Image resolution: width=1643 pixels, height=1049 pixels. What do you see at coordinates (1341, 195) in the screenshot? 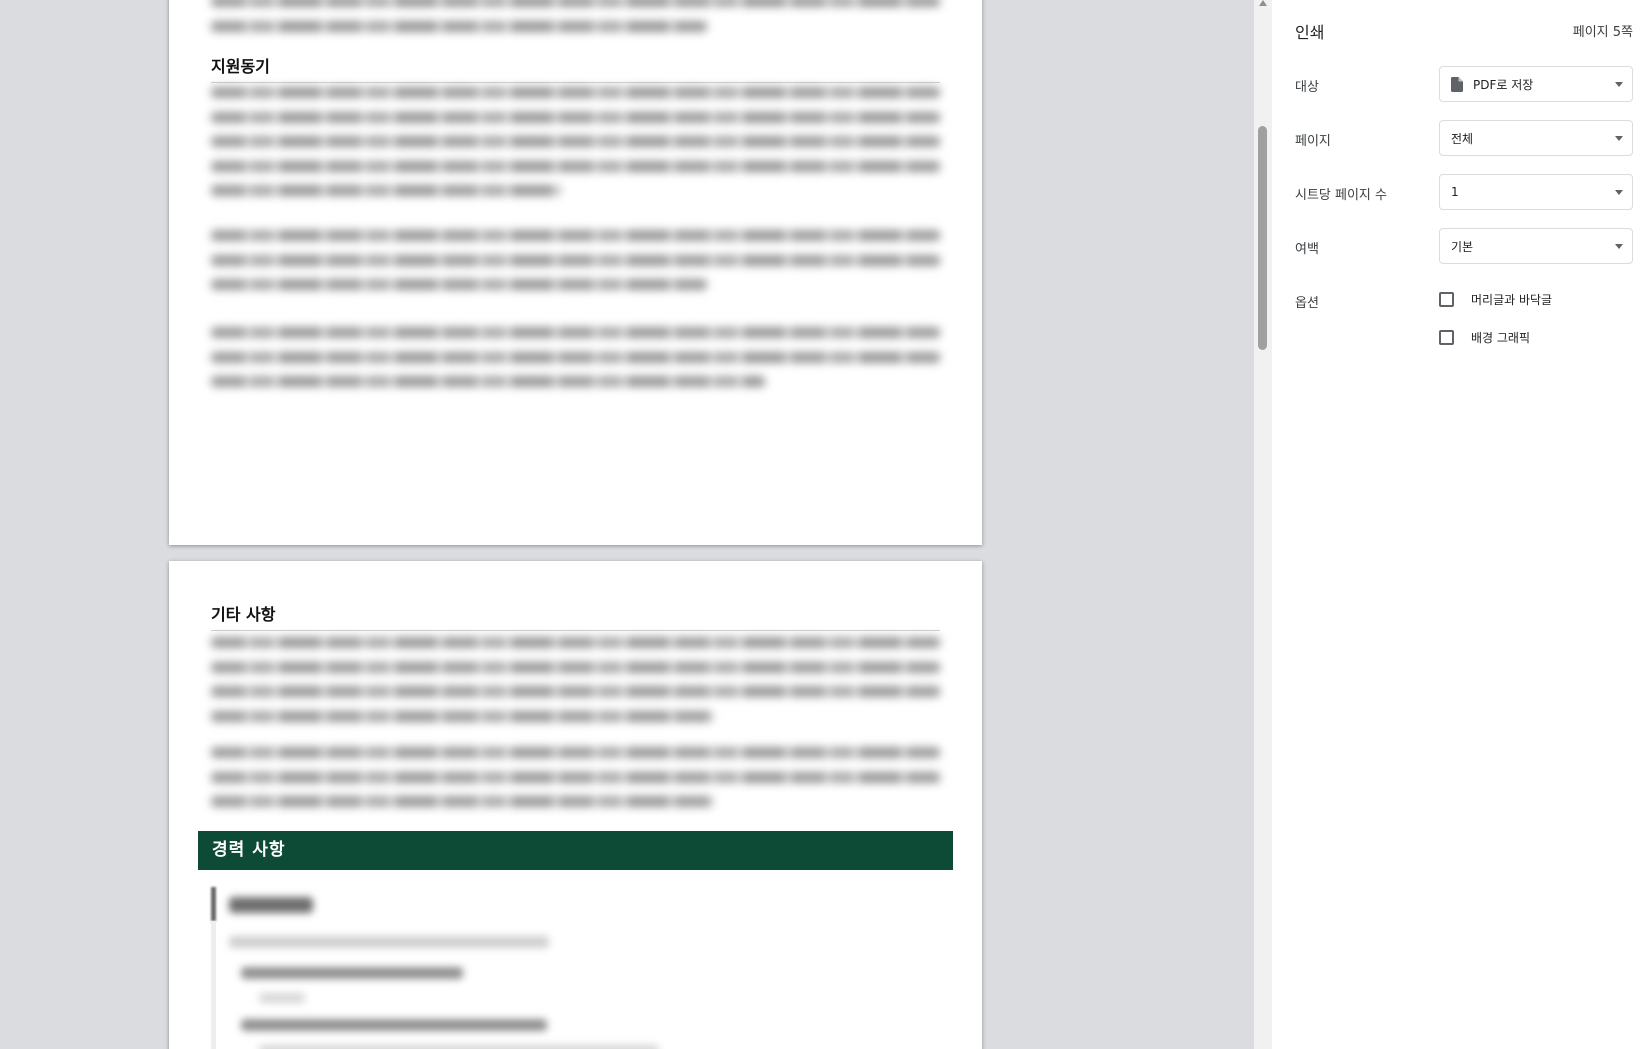
I see `pages-per-sheet-label: 시트당 페이지 수` at bounding box center [1341, 195].